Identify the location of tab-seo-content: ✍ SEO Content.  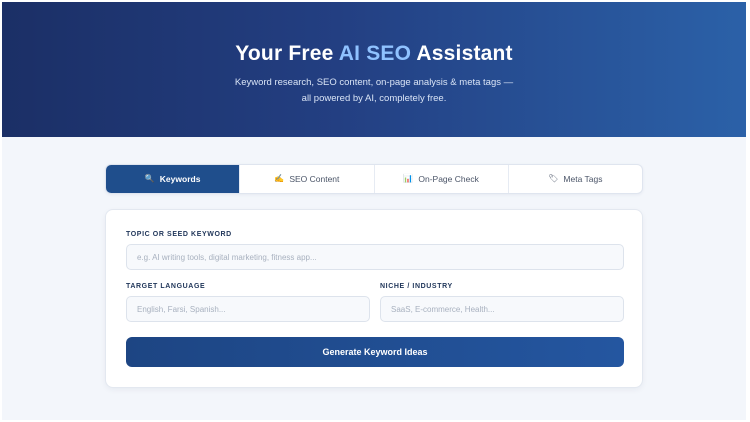
(307, 179).